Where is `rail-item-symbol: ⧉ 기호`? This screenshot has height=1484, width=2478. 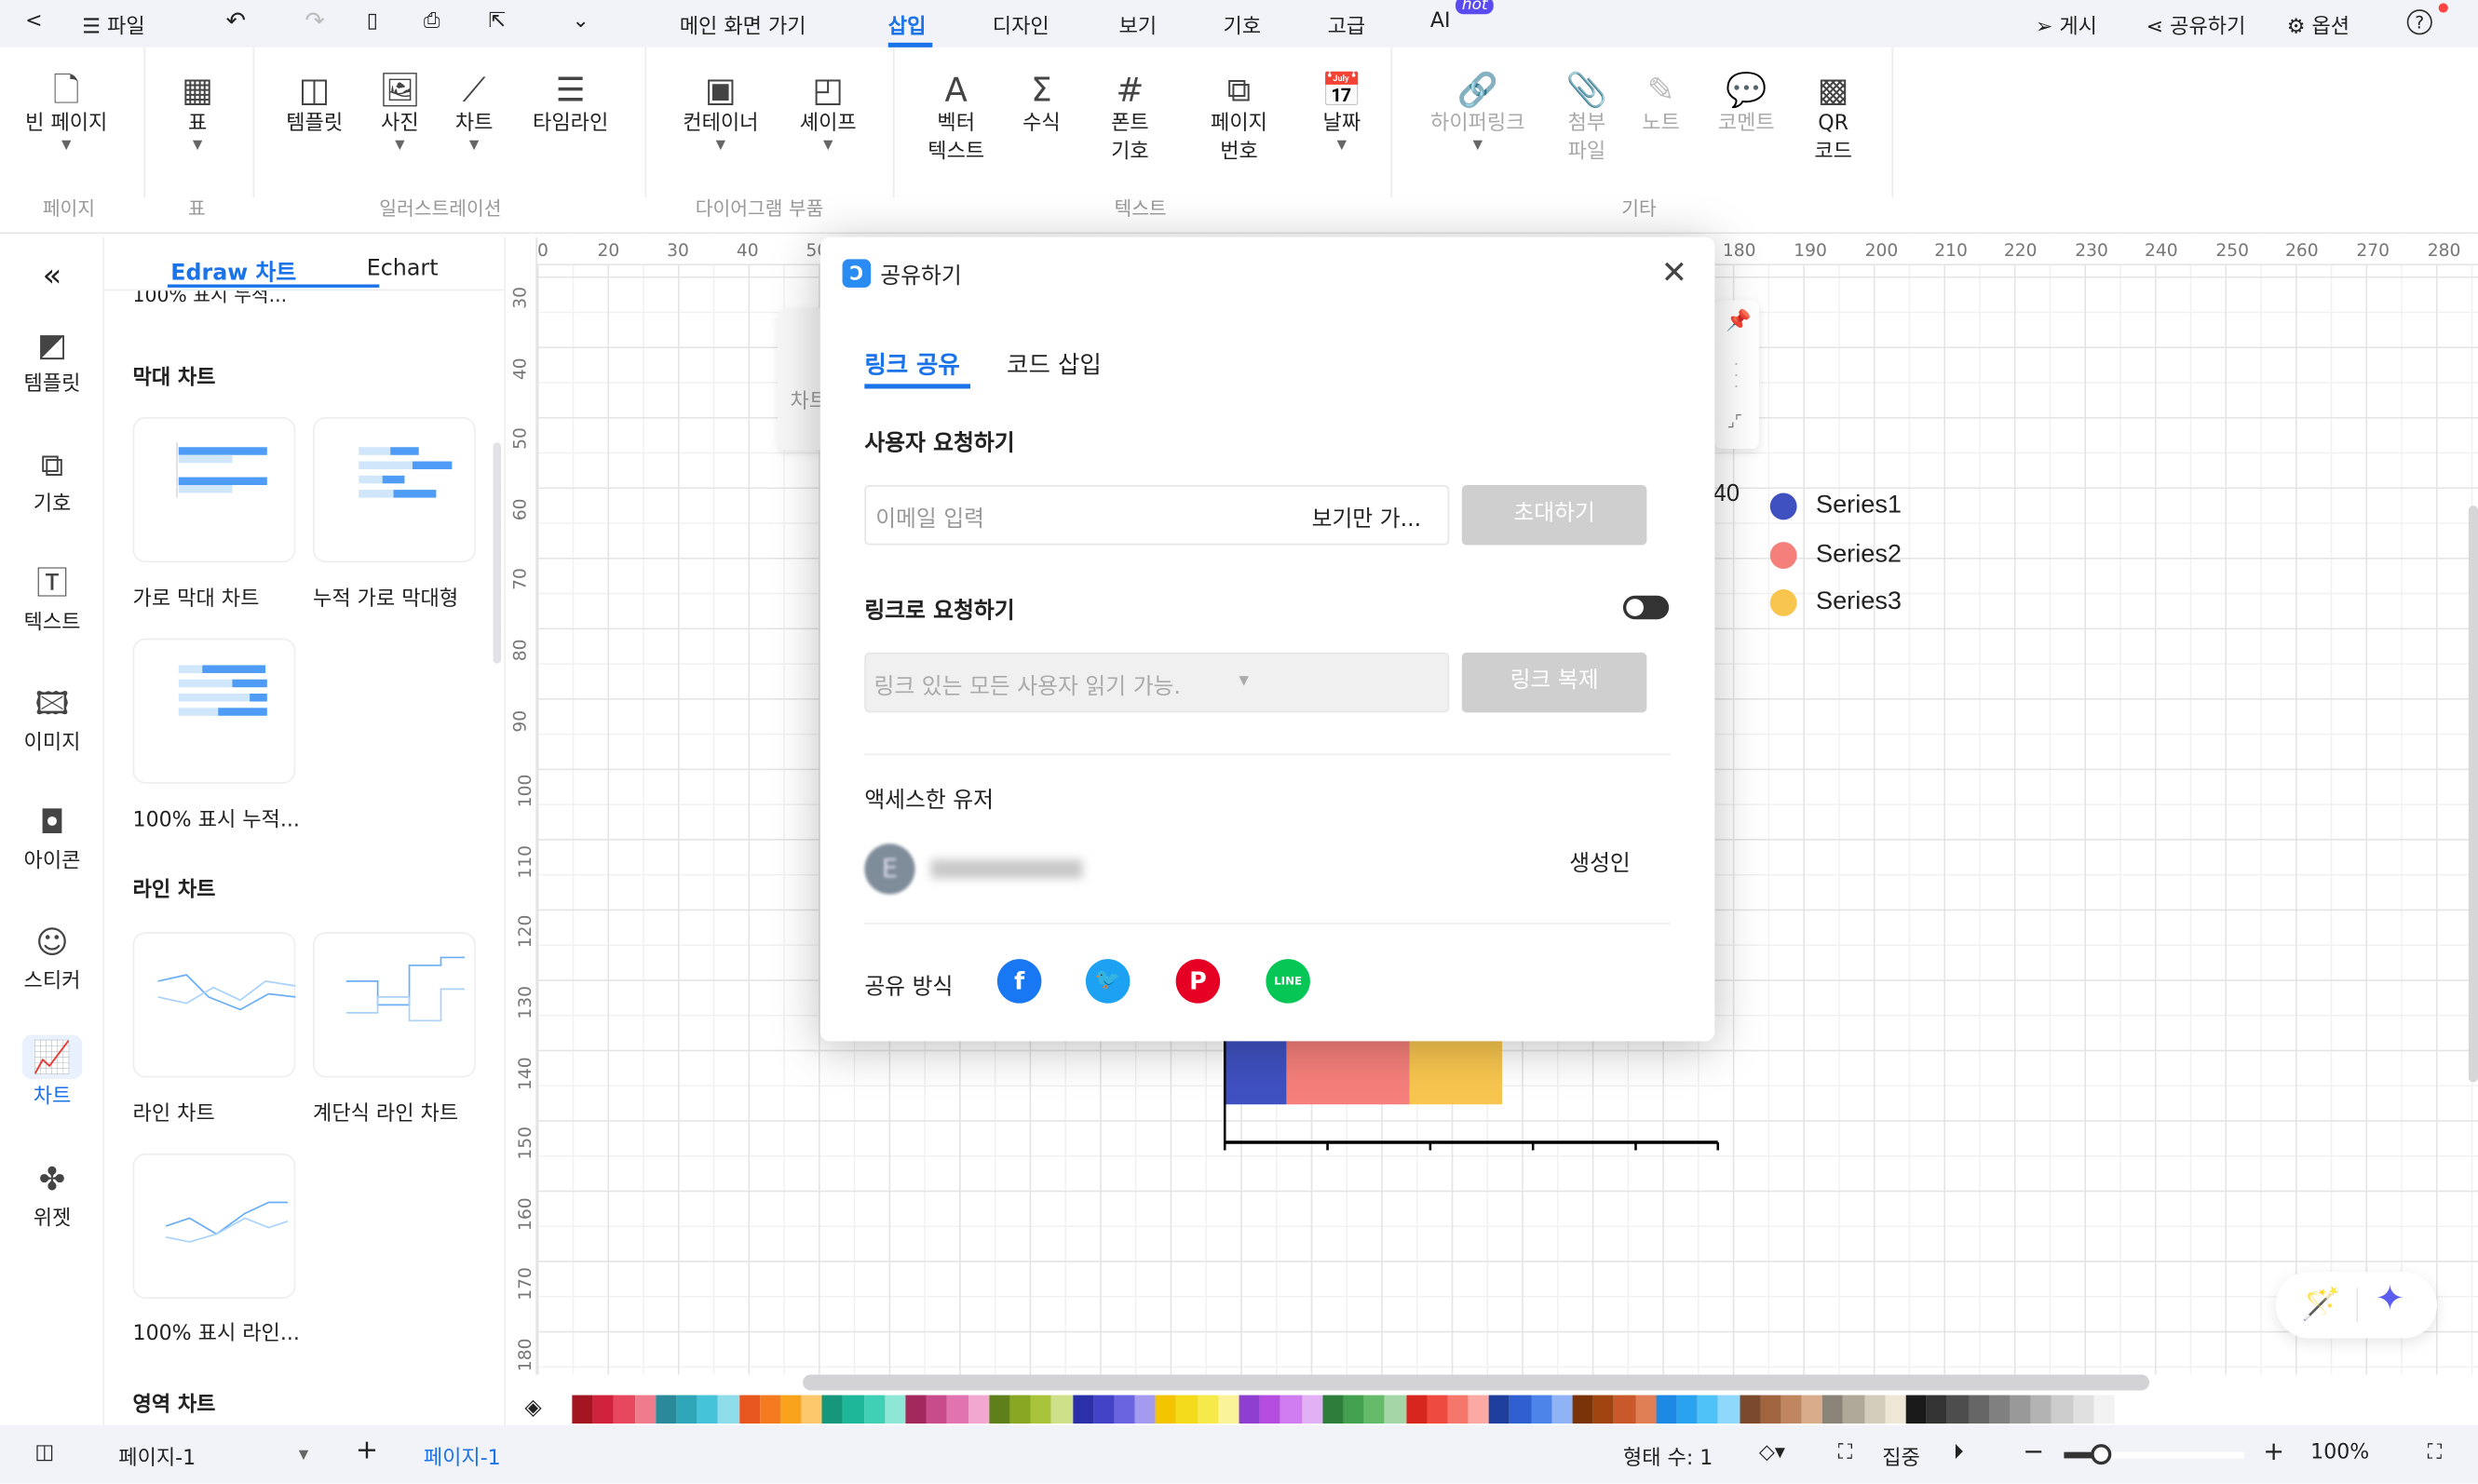 rail-item-symbol: ⧉ 기호 is located at coordinates (52, 479).